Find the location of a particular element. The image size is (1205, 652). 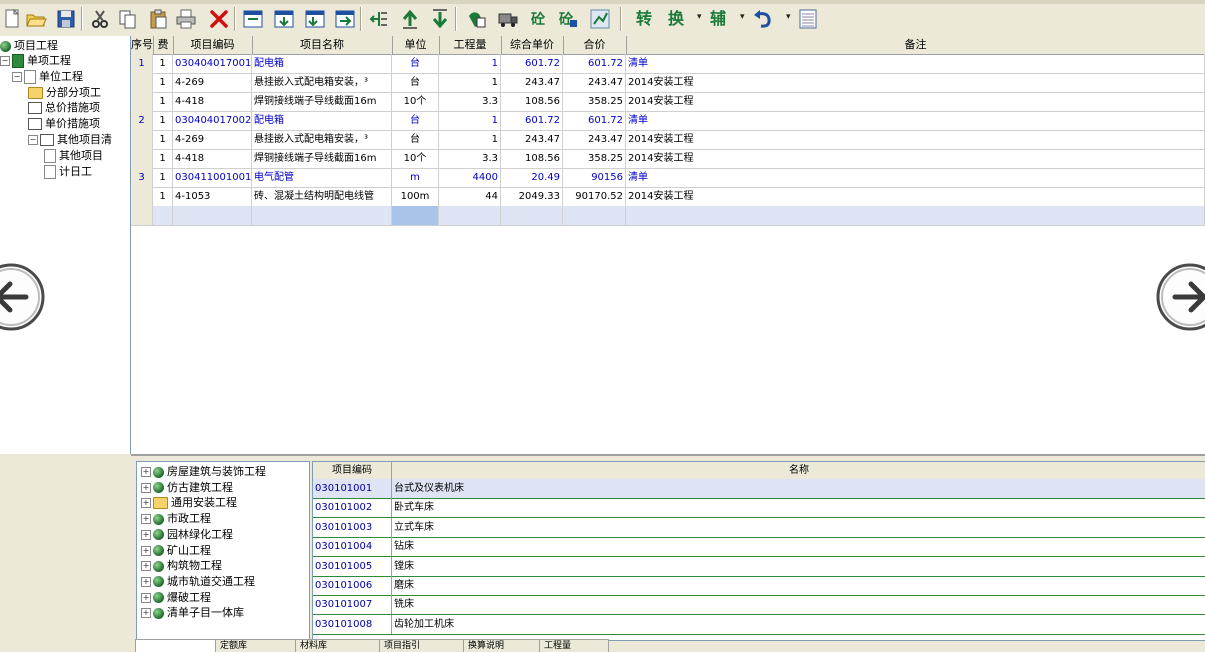

toolbar-text-button-0: 转 is located at coordinates (644, 19).